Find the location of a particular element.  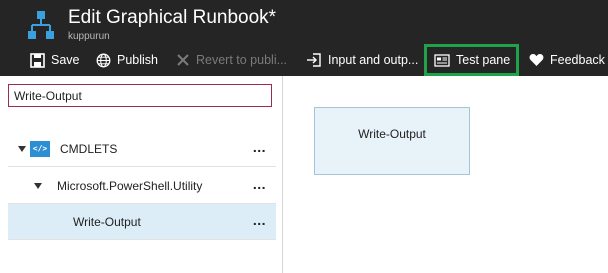

tree-node-label: CMDLETS is located at coordinates (89, 148).